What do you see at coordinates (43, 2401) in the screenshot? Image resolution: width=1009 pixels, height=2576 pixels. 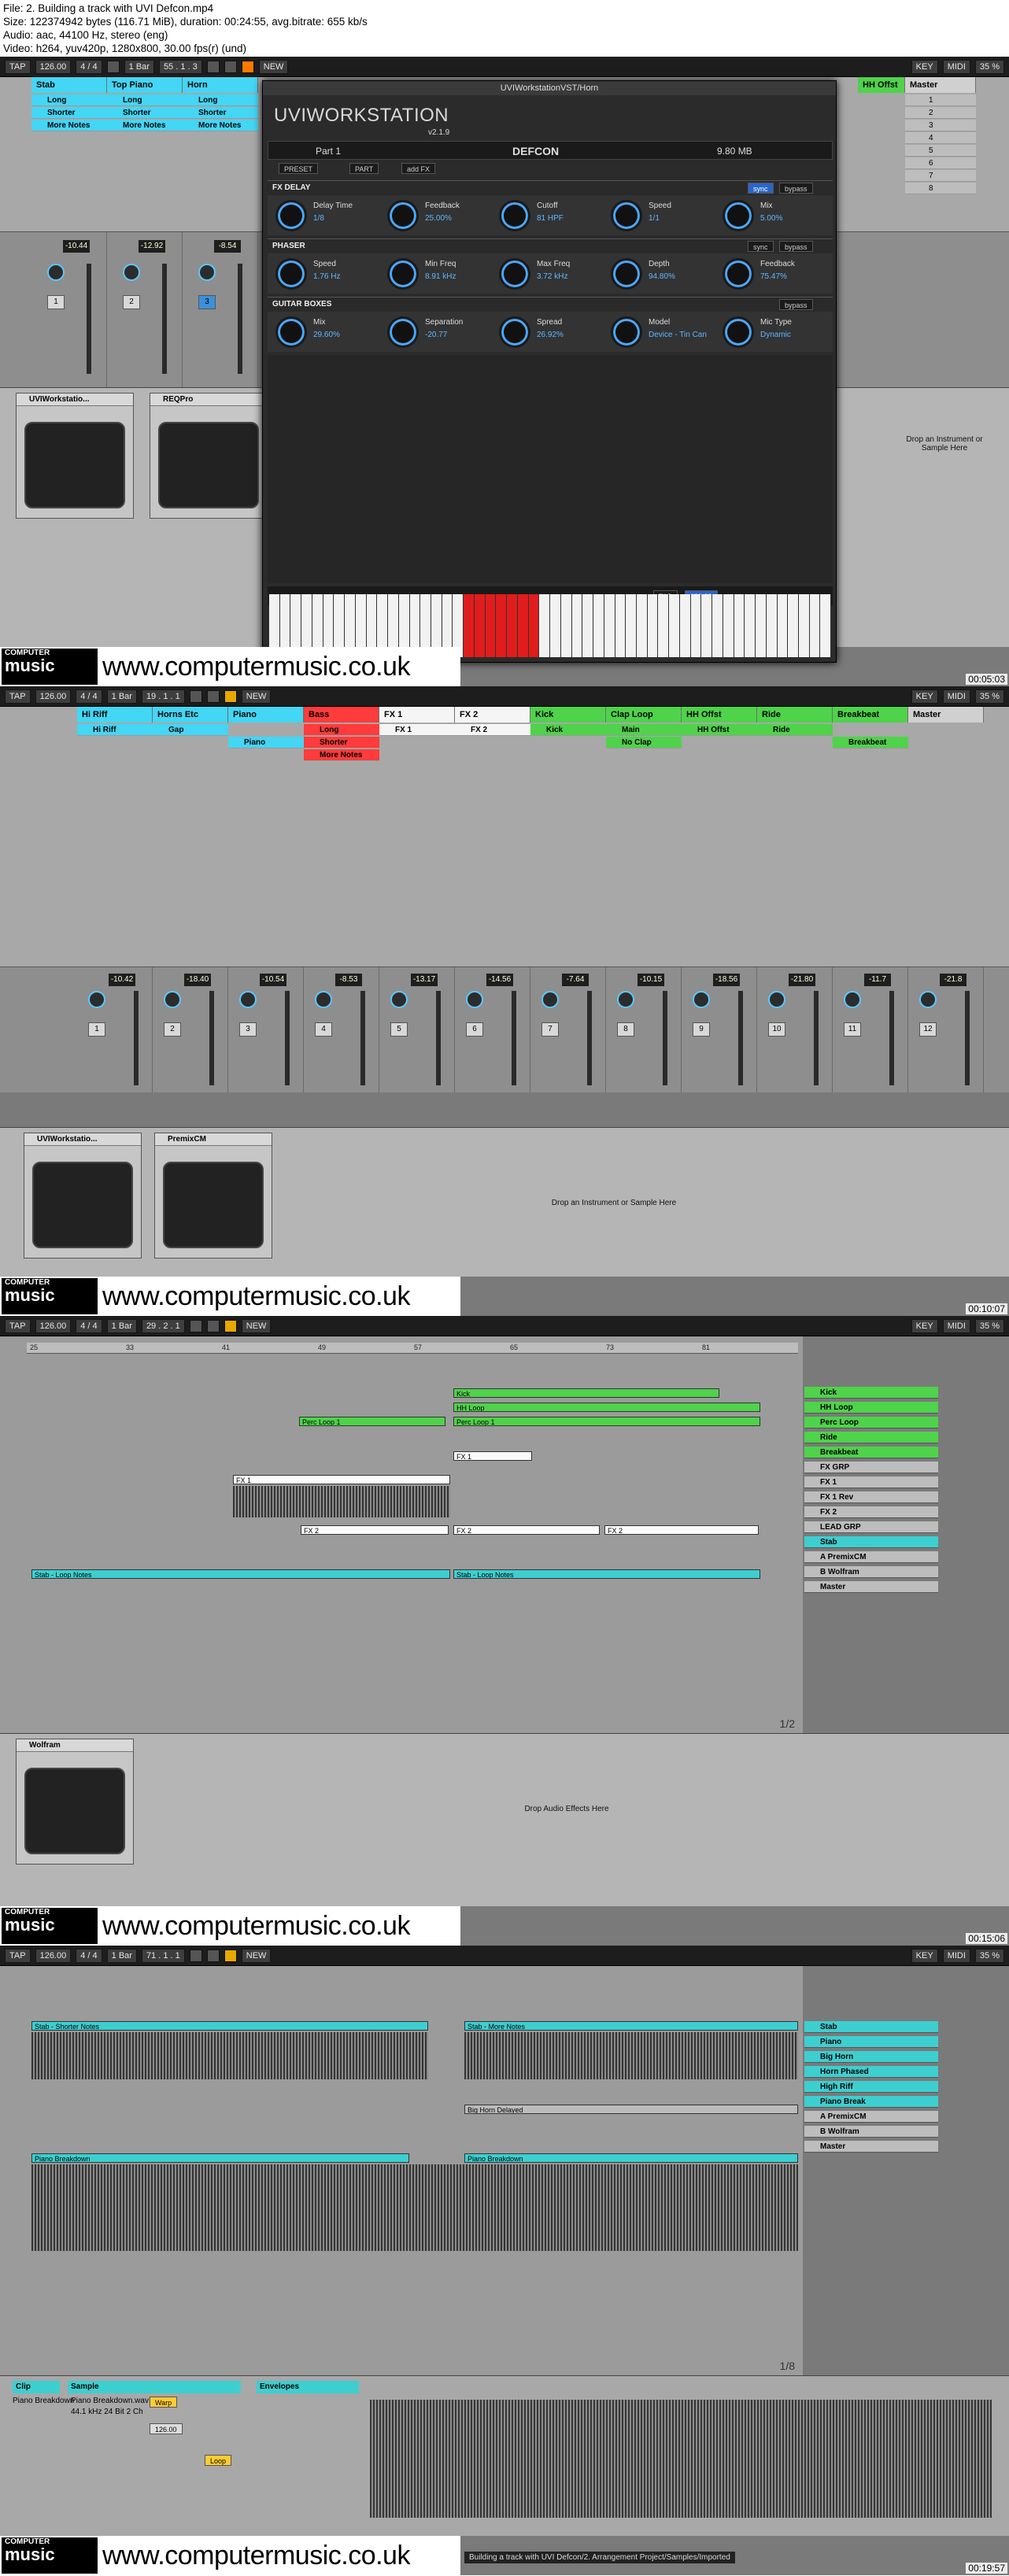 I see `clip-name: Piano Breakdown` at bounding box center [43, 2401].